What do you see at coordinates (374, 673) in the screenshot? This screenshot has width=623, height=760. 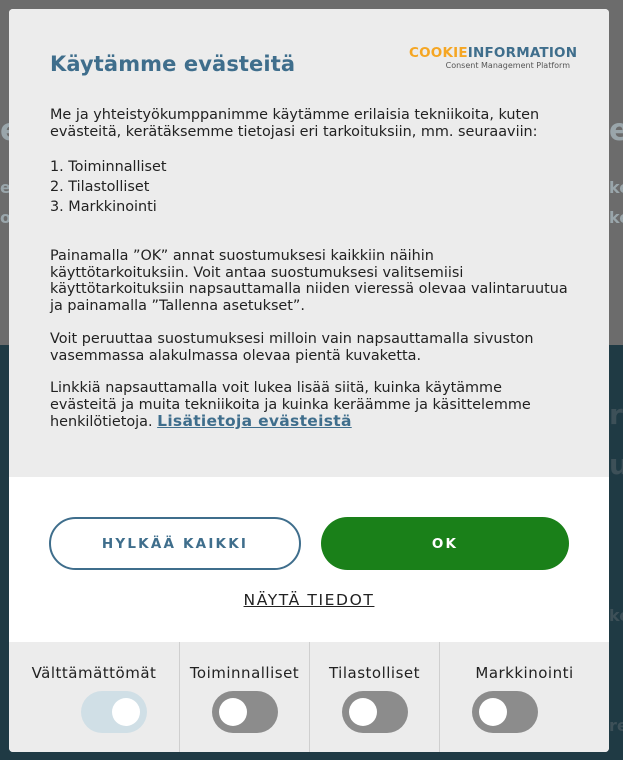 I see `toggle-label: Tilastolliset` at bounding box center [374, 673].